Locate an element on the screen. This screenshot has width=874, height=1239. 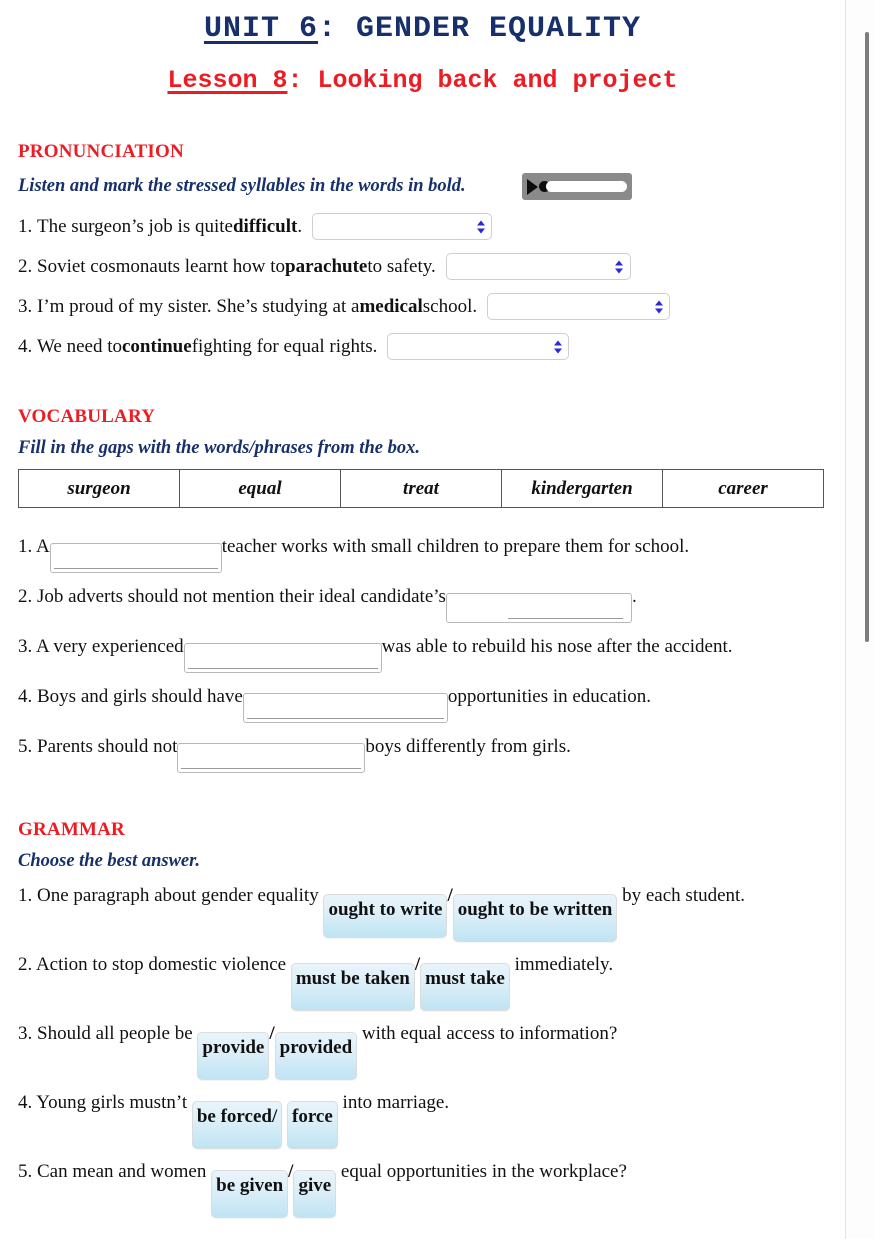
item-number: 3. is located at coordinates (25, 1033).